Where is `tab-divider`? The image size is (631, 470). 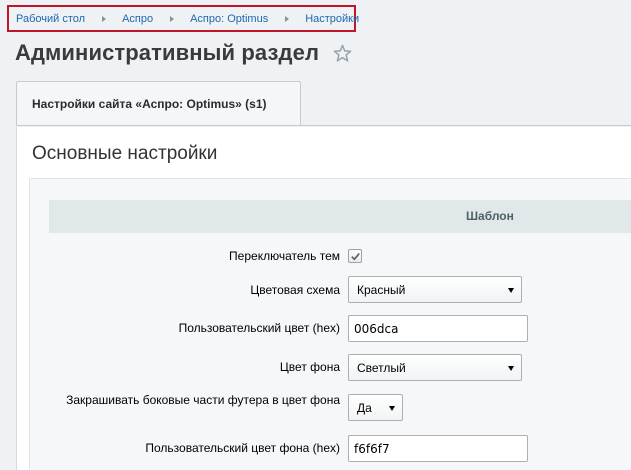 tab-divider is located at coordinates (323, 125).